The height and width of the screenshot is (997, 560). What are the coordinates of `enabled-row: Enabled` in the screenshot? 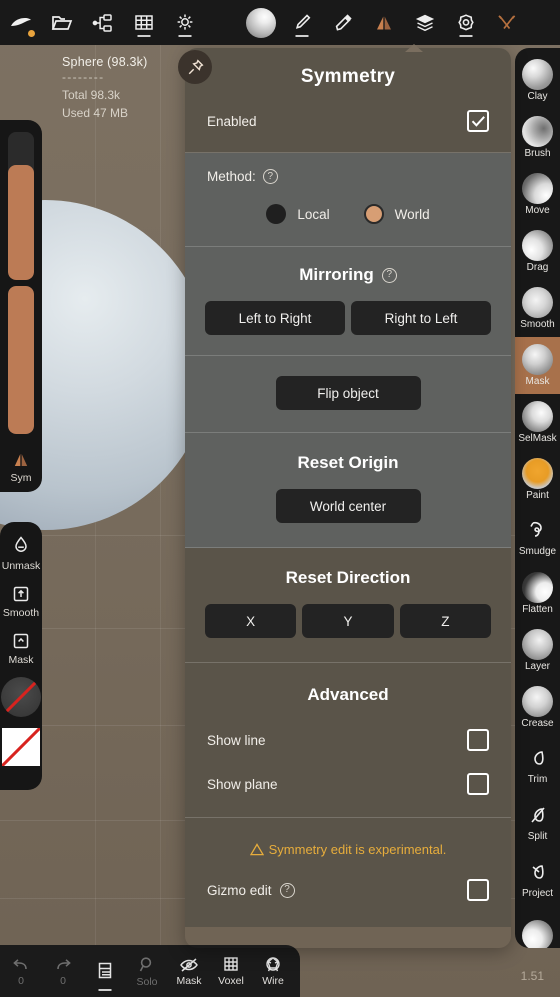 It's located at (348, 121).